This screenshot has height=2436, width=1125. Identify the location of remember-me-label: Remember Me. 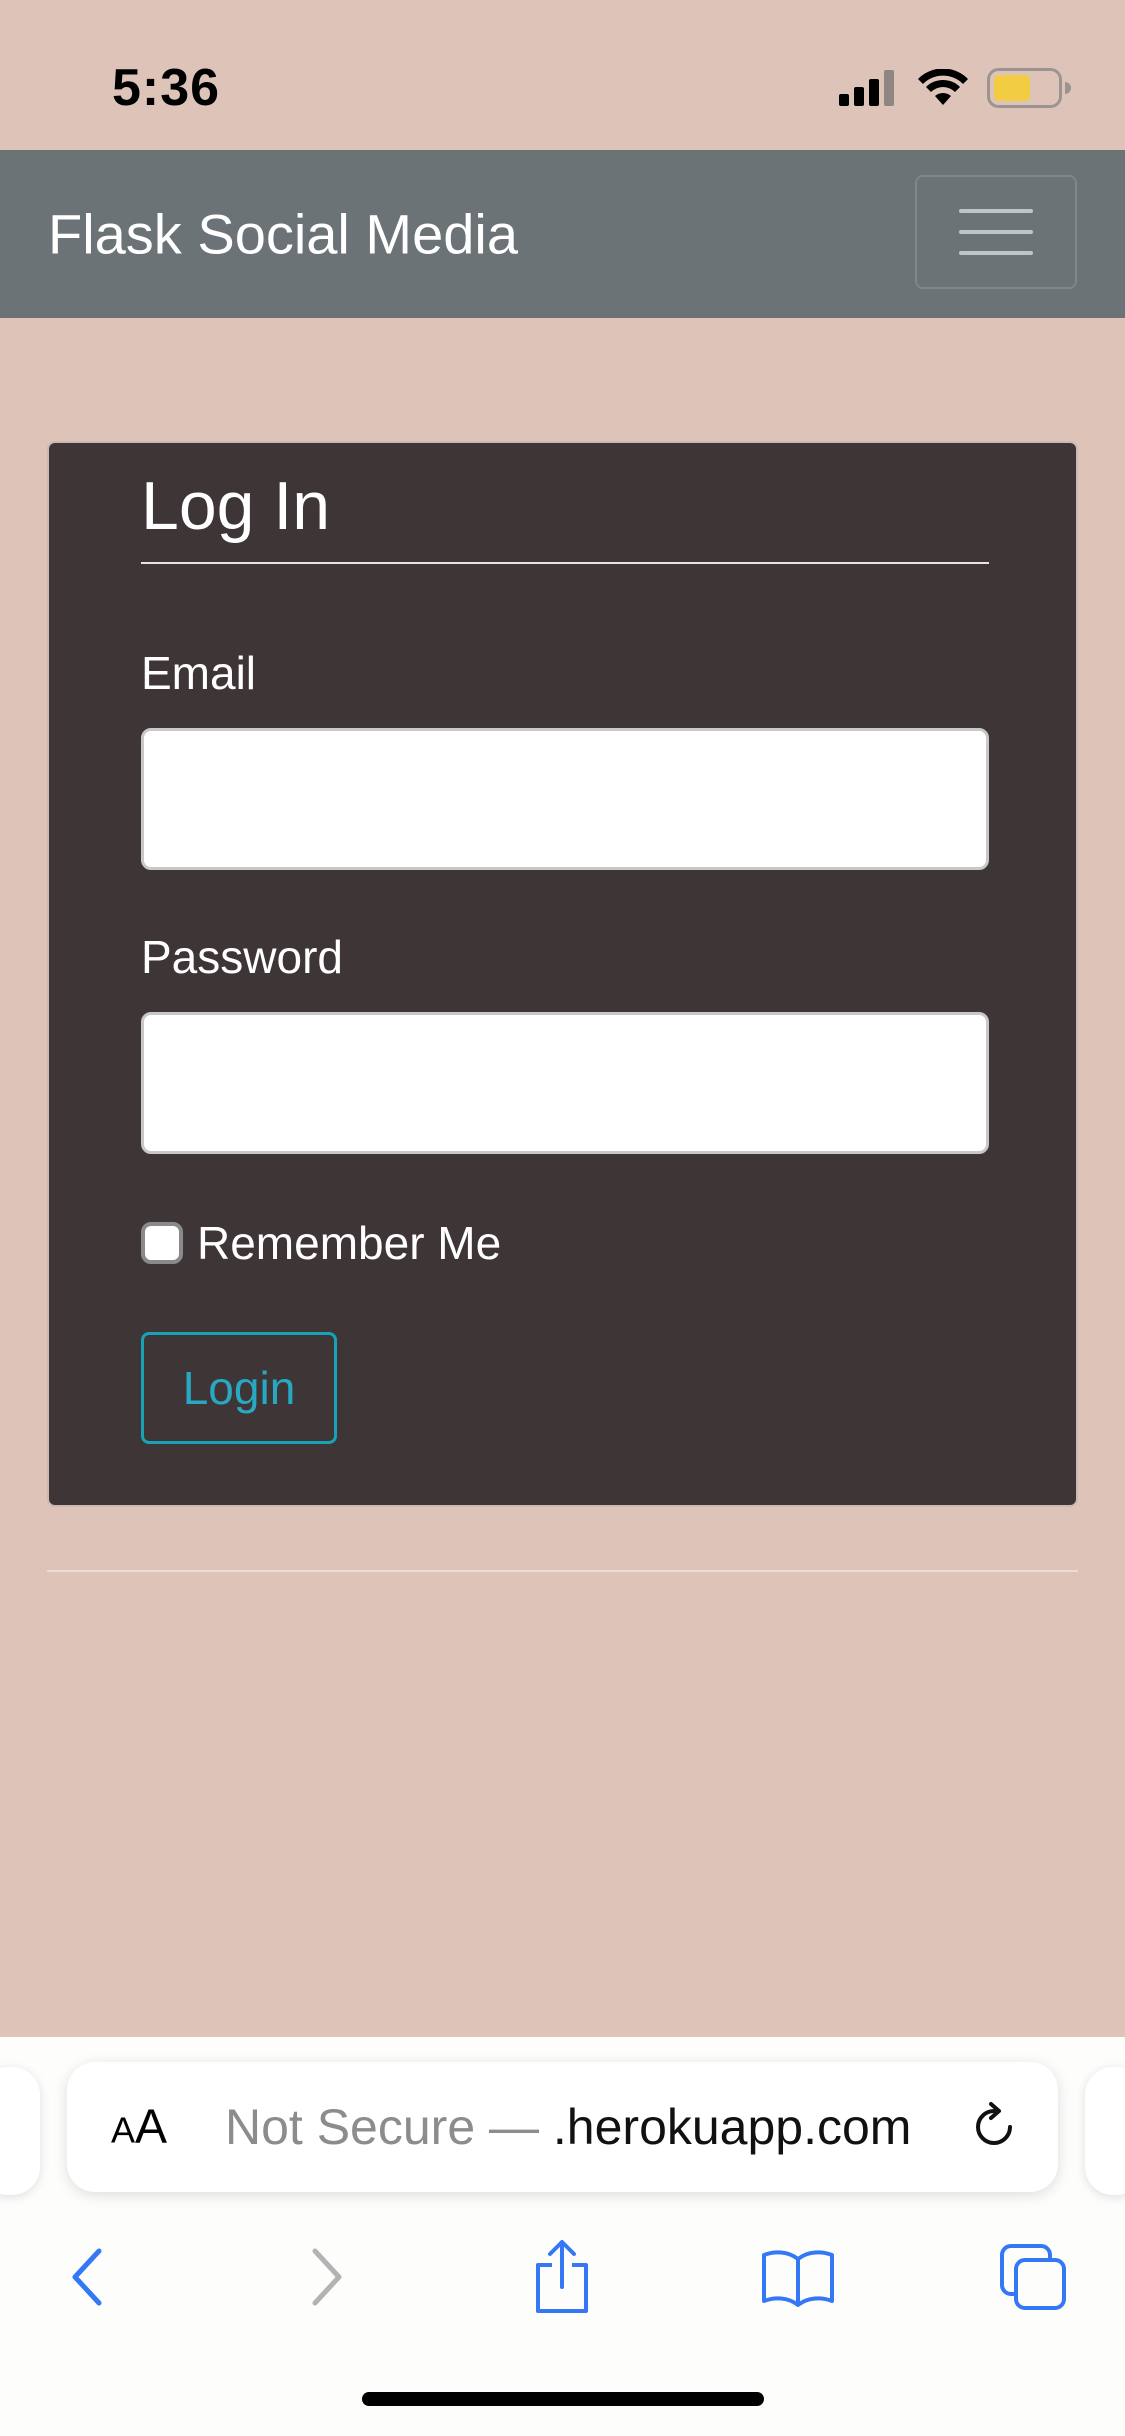
(349, 1243).